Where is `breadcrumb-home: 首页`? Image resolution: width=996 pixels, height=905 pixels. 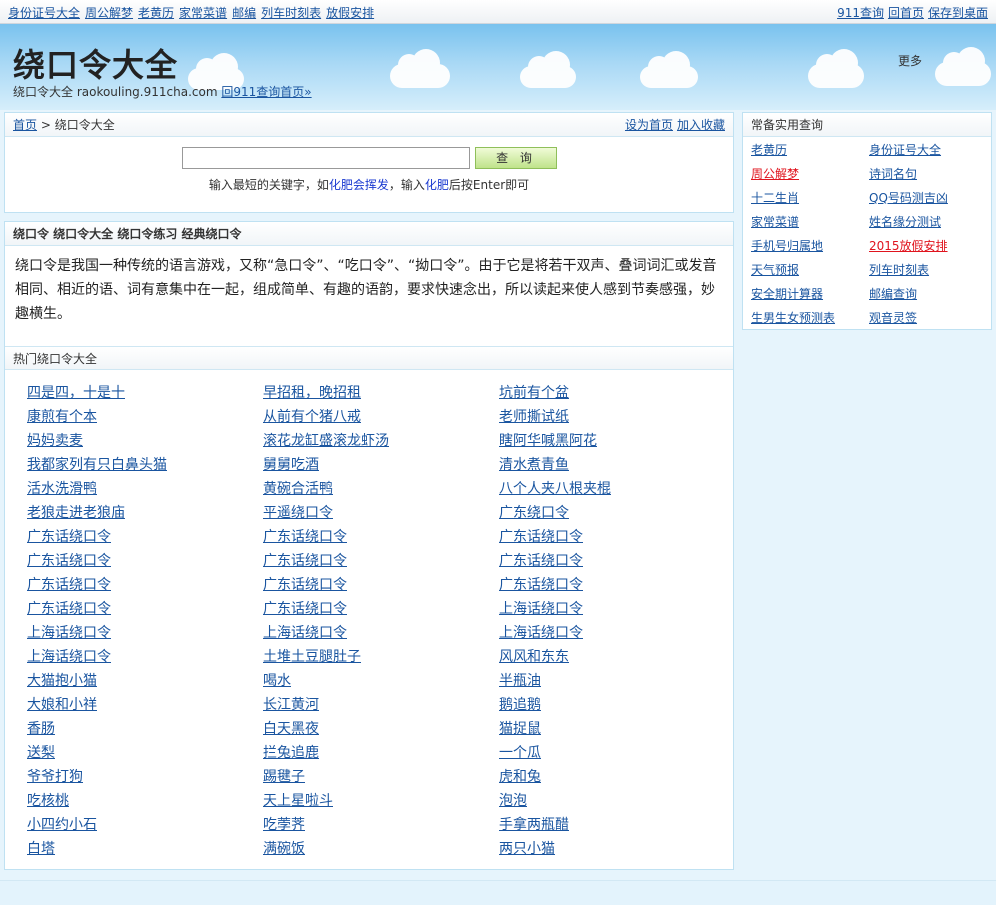
breadcrumb-home: 首页 is located at coordinates (25, 125).